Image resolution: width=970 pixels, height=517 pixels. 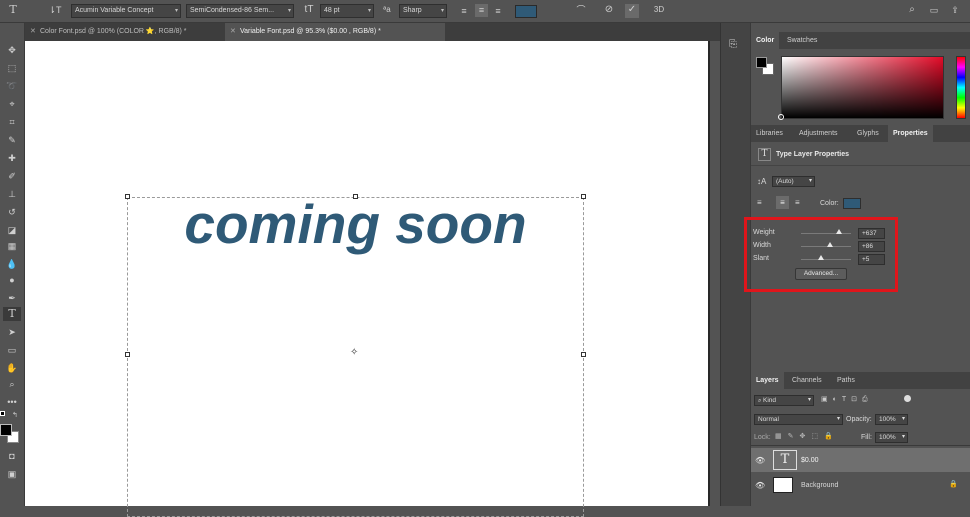 What do you see at coordinates (15, 415) in the screenshot?
I see `swap-colors-icon: ↰` at bounding box center [15, 415].